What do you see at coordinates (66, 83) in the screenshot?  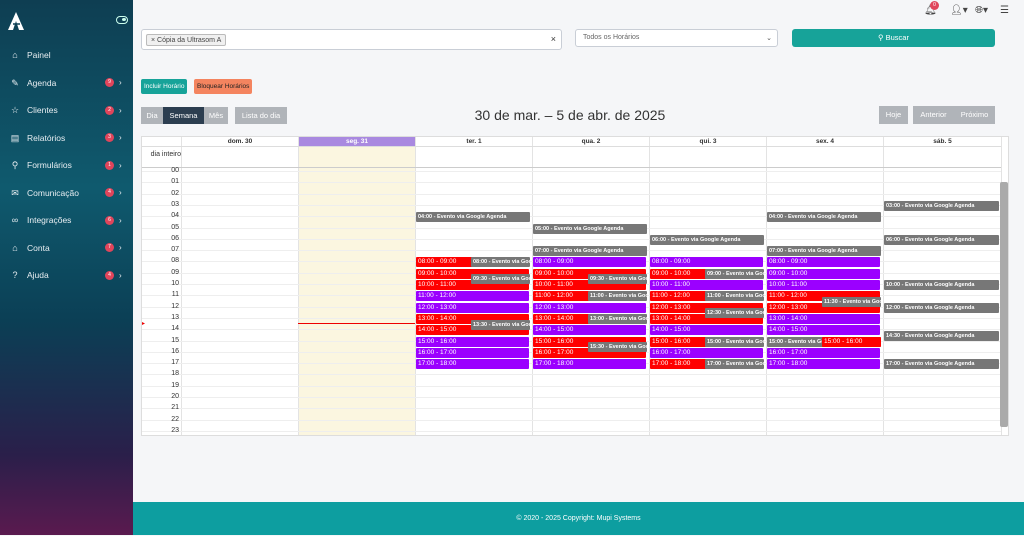 I see `sidebar-item-agenda: ✎ Agenda 9 ›` at bounding box center [66, 83].